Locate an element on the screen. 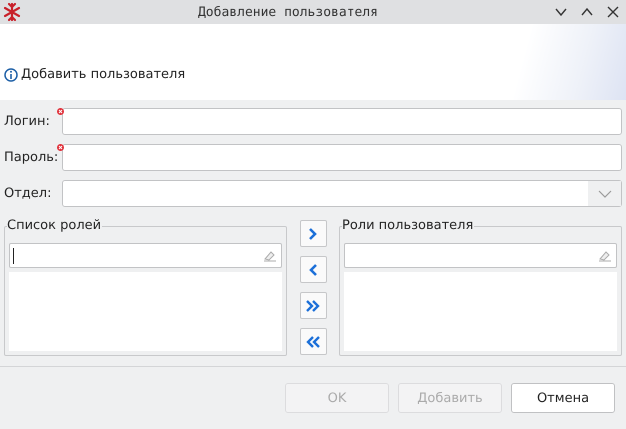 This screenshot has height=429, width=626. double-arrow-right-icon is located at coordinates (313, 305).